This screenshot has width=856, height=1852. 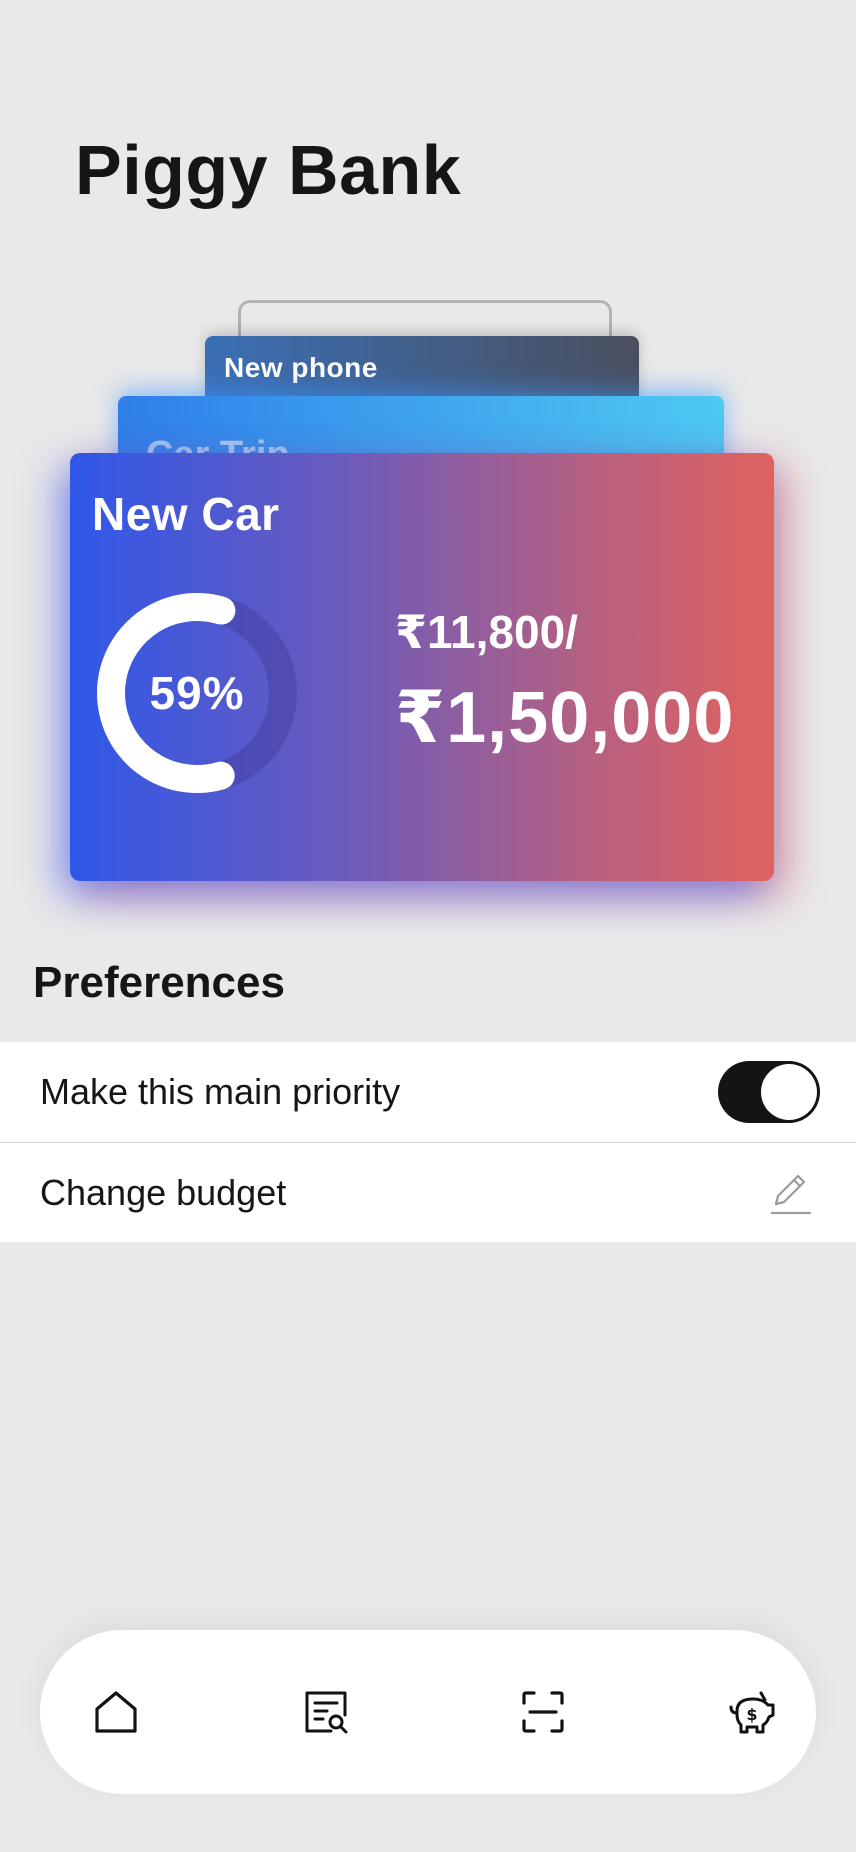 I want to click on goal-card-label: New phone, so click(x=301, y=367).